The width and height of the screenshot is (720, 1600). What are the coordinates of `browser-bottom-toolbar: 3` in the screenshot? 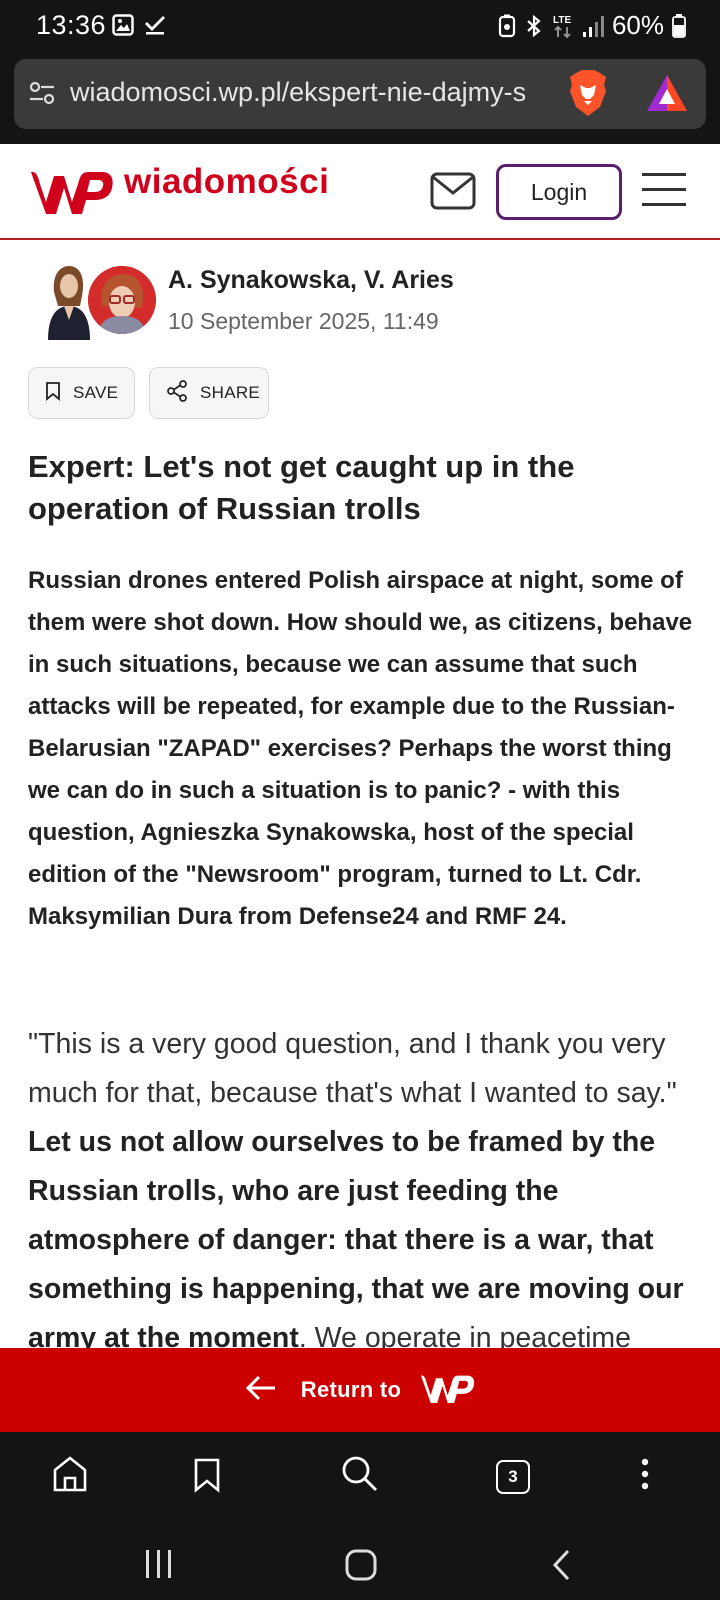 It's located at (360, 1480).